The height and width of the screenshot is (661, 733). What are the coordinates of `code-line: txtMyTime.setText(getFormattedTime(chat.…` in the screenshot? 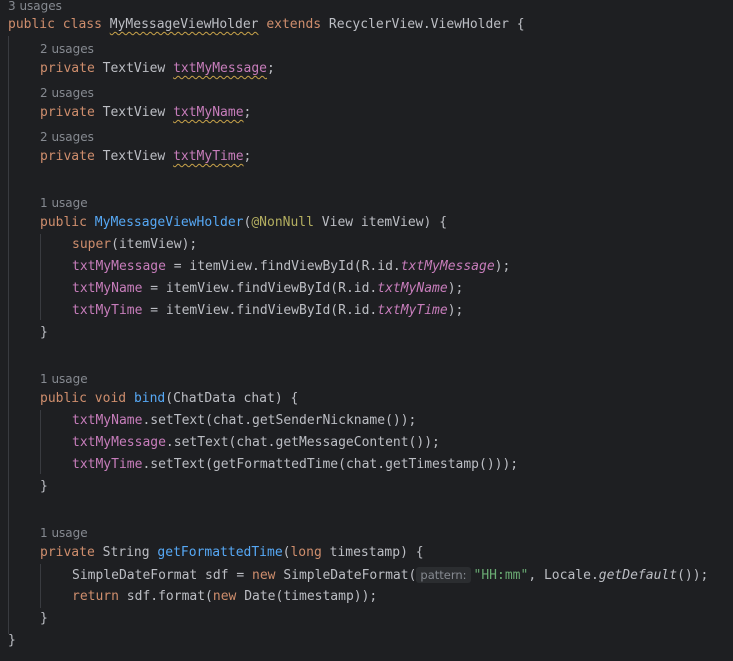 It's located at (295, 465).